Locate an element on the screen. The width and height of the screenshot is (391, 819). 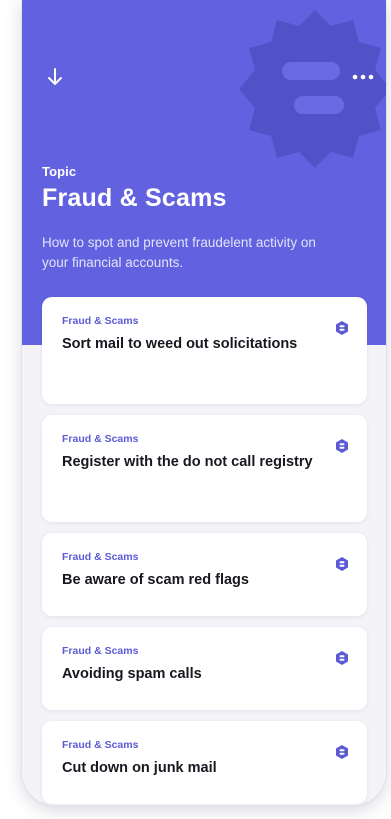
card-title: Sort mail to weed out solicitations is located at coordinates (180, 344).